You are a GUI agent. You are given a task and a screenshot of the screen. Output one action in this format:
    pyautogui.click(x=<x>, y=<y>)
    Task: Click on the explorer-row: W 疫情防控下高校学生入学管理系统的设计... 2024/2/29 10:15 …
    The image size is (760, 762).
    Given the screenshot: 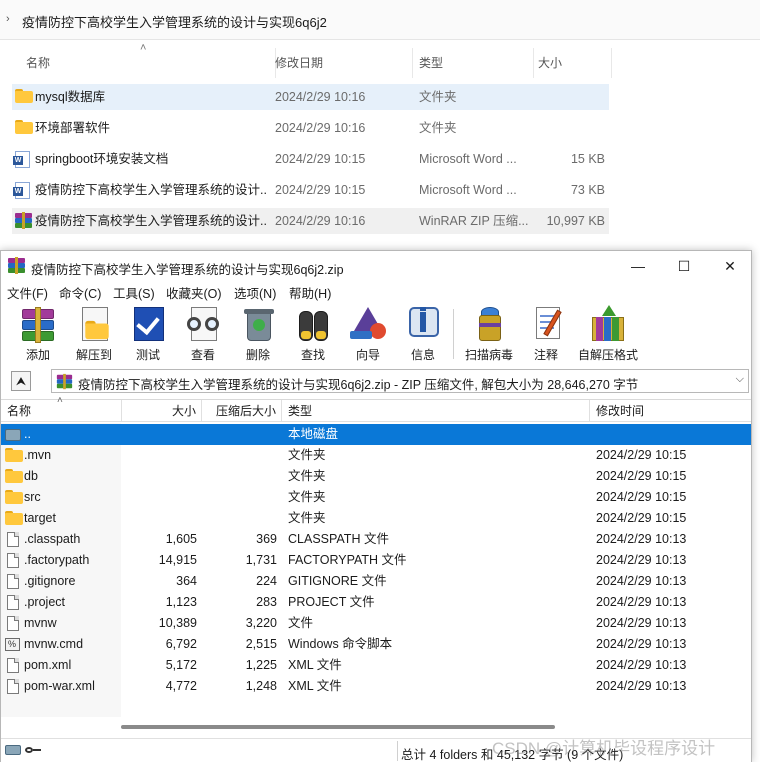 What is the action you would take?
    pyautogui.click(x=310, y=190)
    